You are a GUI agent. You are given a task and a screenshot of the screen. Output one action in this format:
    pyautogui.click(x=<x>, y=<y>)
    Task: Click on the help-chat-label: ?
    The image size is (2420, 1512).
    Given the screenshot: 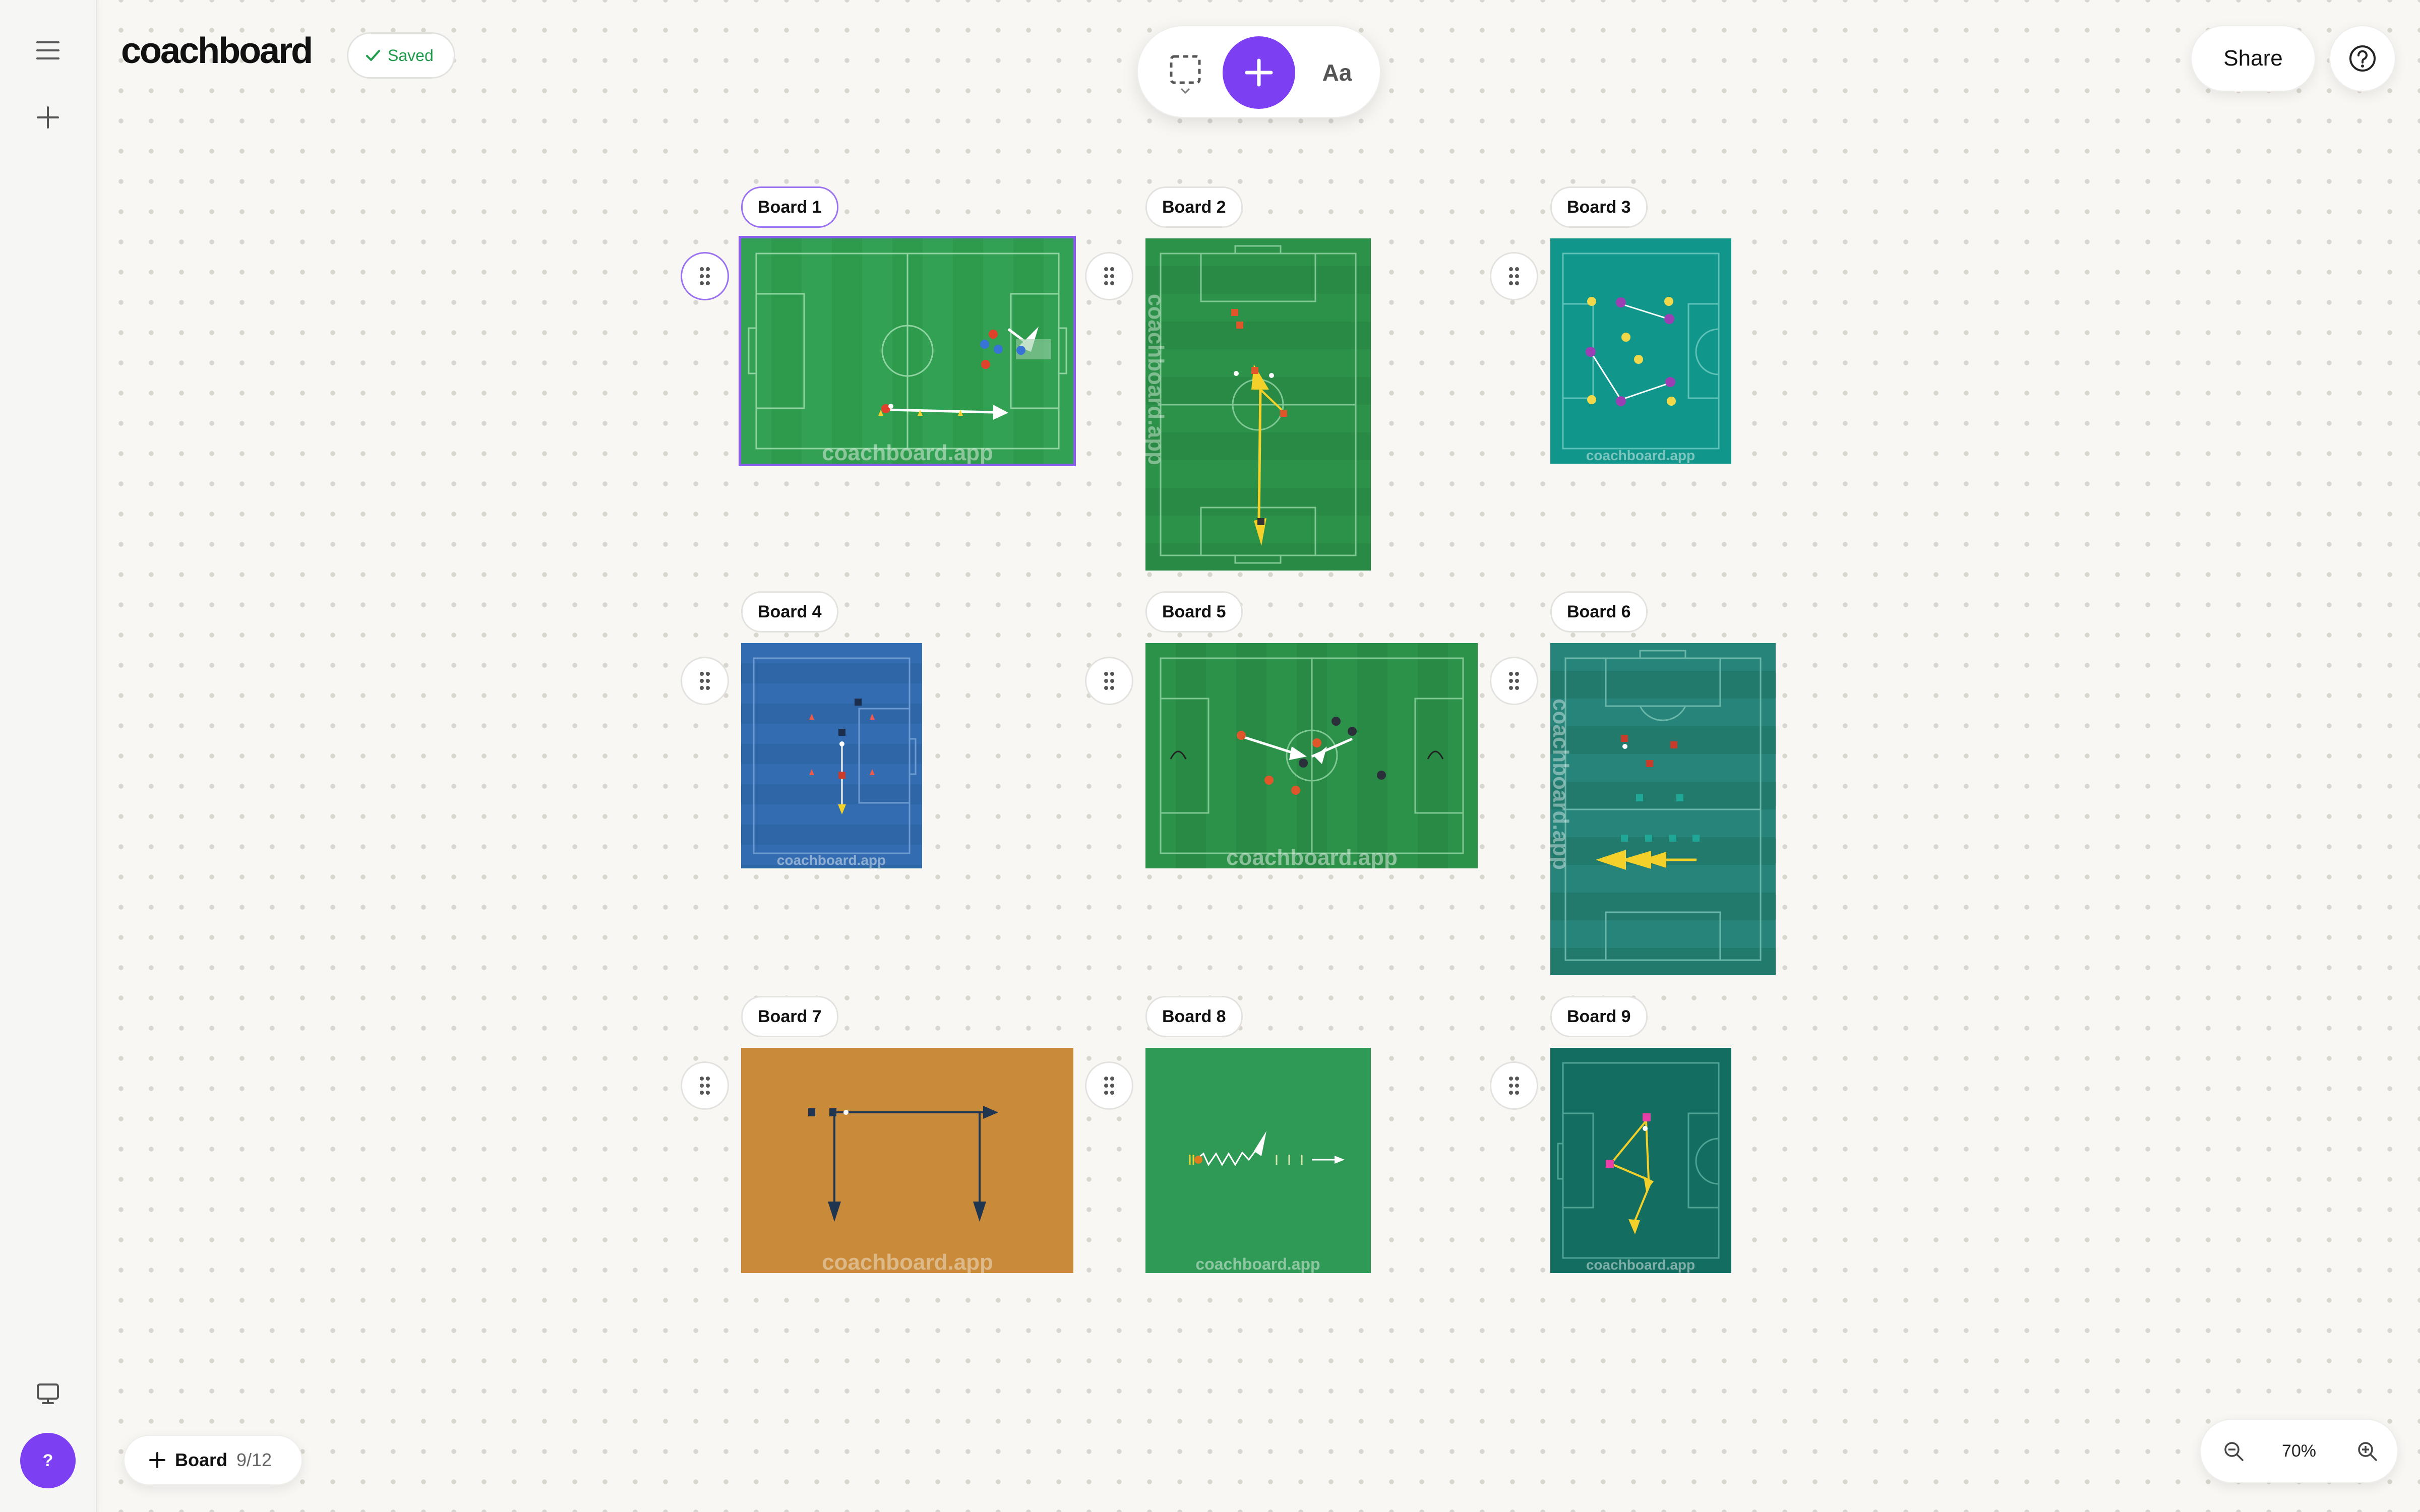 What is the action you would take?
    pyautogui.click(x=47, y=1460)
    